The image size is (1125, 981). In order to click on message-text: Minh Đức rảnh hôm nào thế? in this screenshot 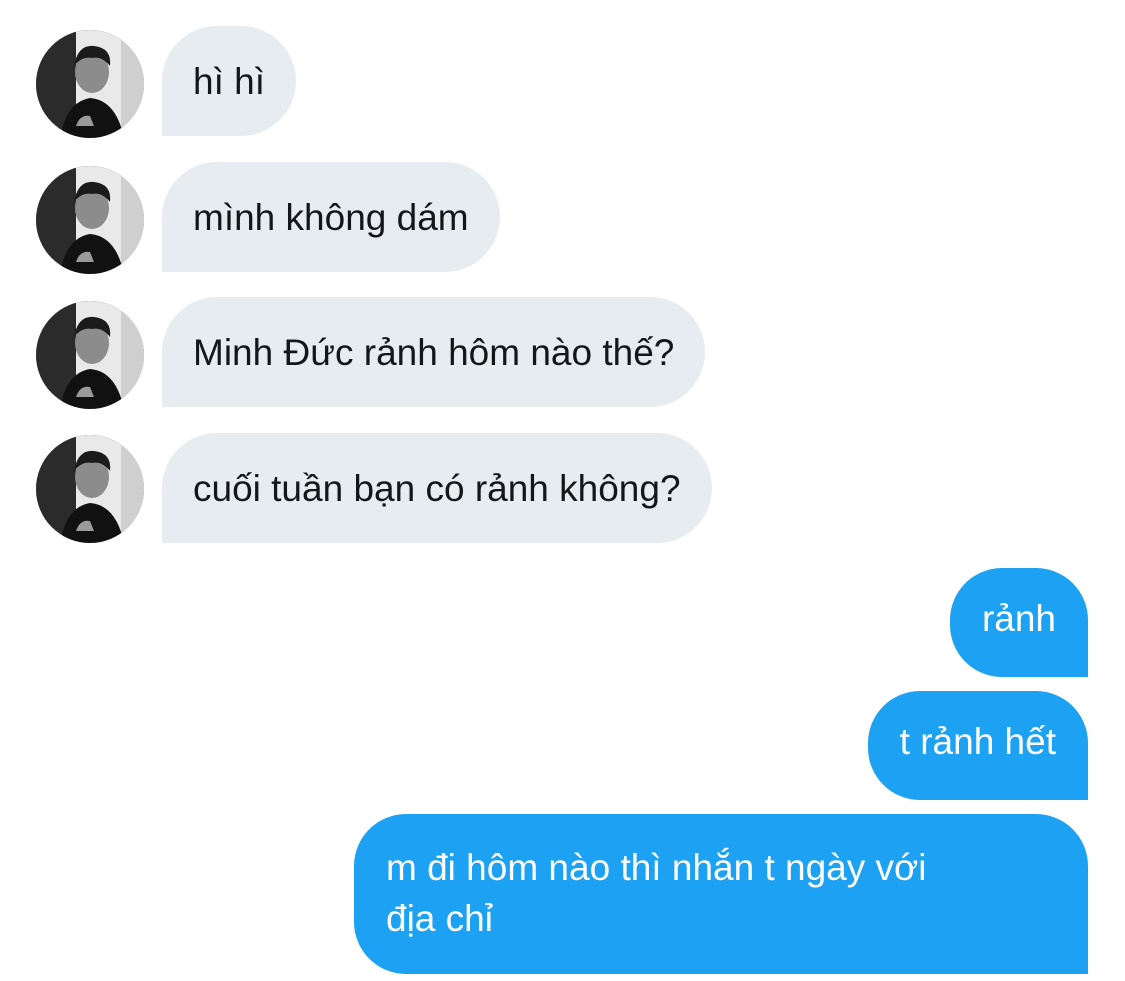, I will do `click(434, 352)`.